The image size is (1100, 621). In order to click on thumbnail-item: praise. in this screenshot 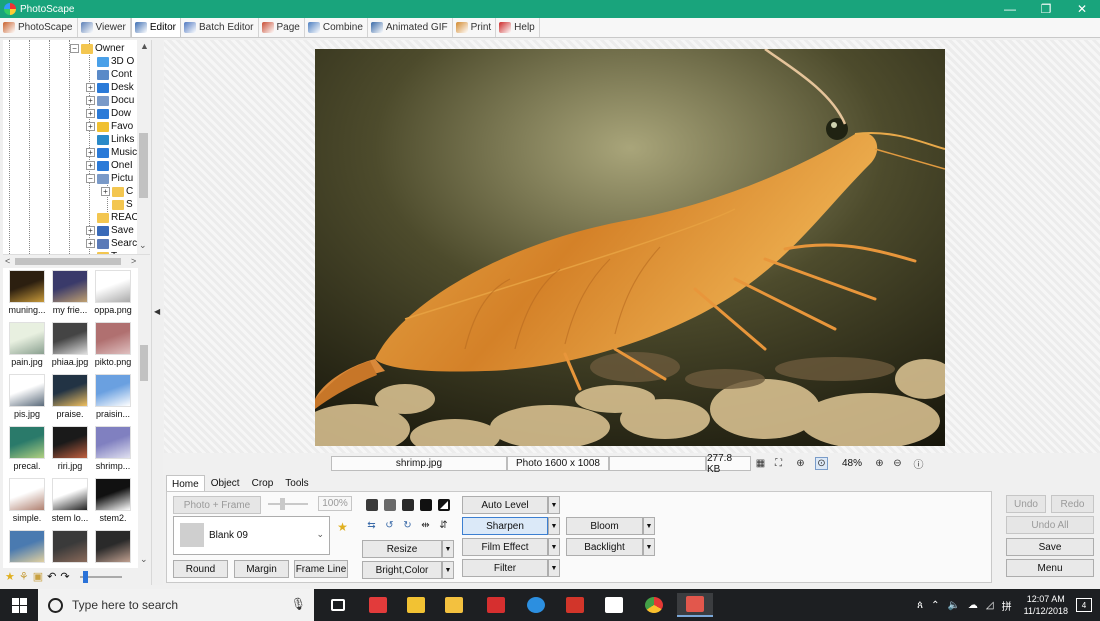, I will do `click(70, 397)`.